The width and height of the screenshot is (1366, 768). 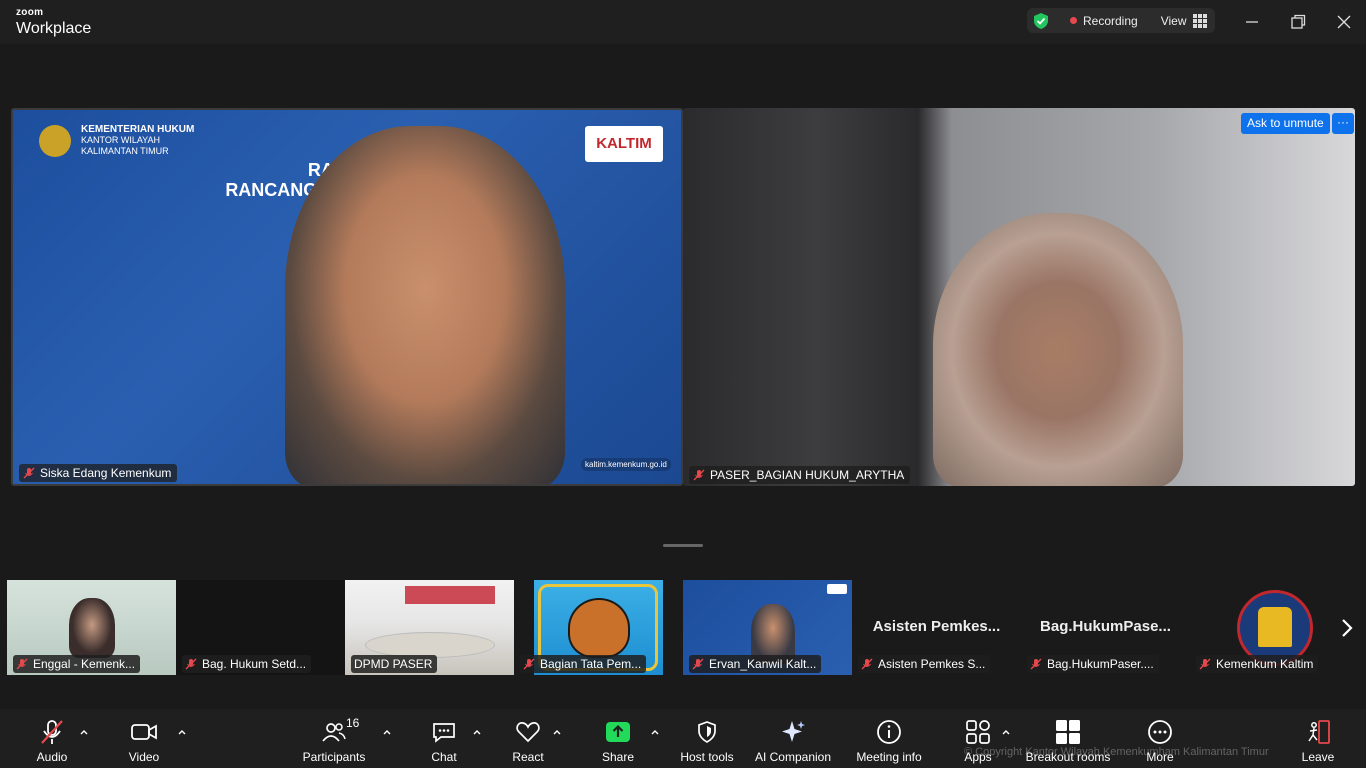 What do you see at coordinates (1260, 627) in the screenshot?
I see `filmstrip-tile: Kemenkum Kaltim` at bounding box center [1260, 627].